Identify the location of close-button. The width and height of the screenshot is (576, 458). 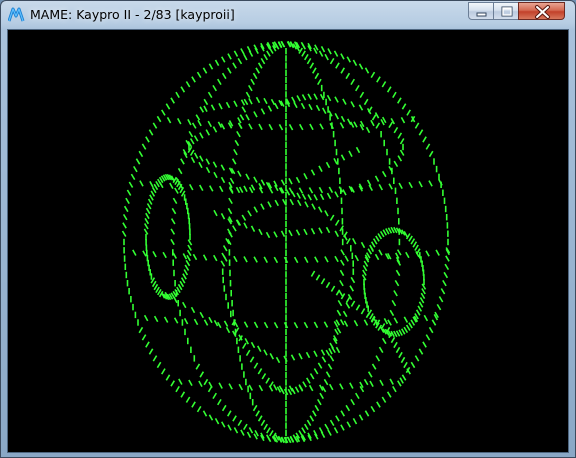
(541, 11).